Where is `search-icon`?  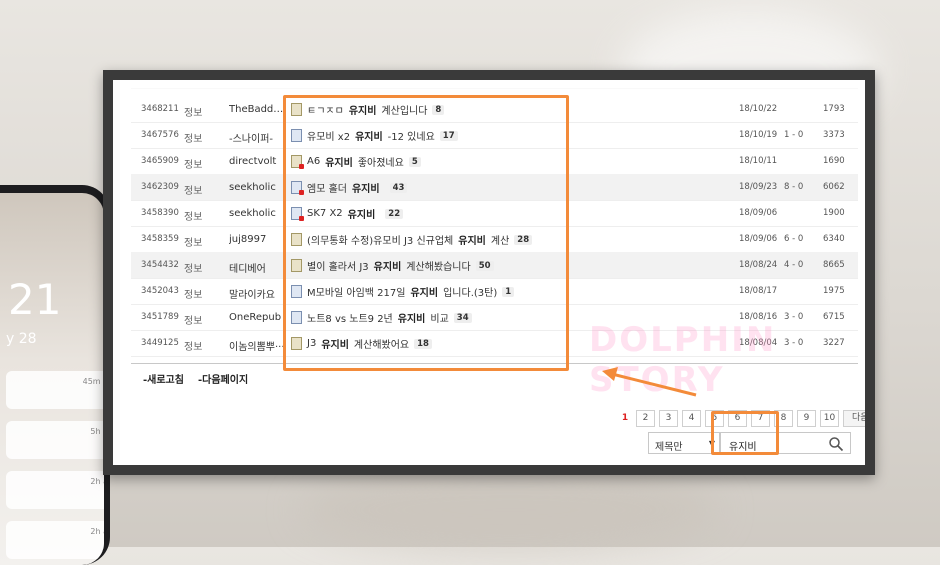
search-icon is located at coordinates (836, 444).